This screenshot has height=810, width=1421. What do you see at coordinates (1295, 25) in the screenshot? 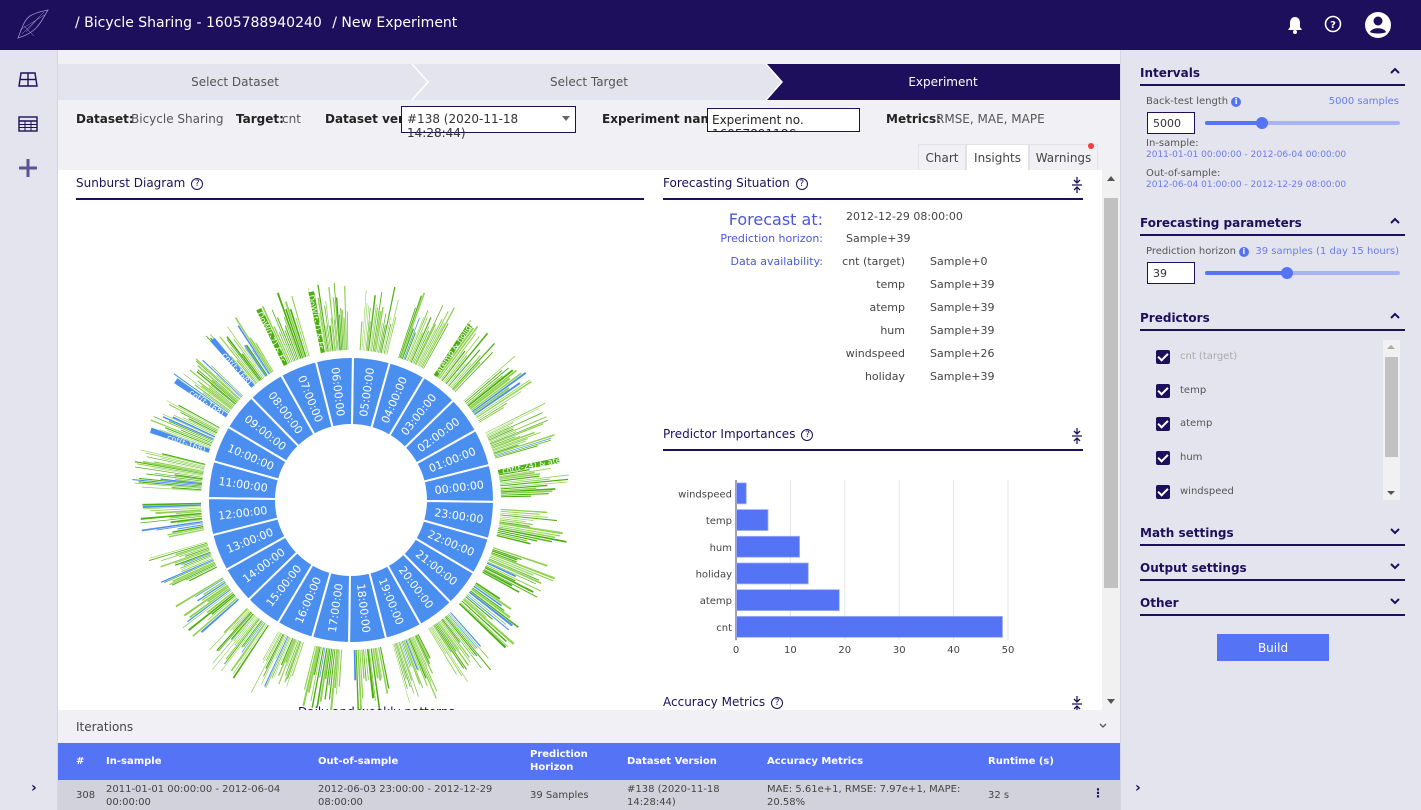
I see `bell-icon` at bounding box center [1295, 25].